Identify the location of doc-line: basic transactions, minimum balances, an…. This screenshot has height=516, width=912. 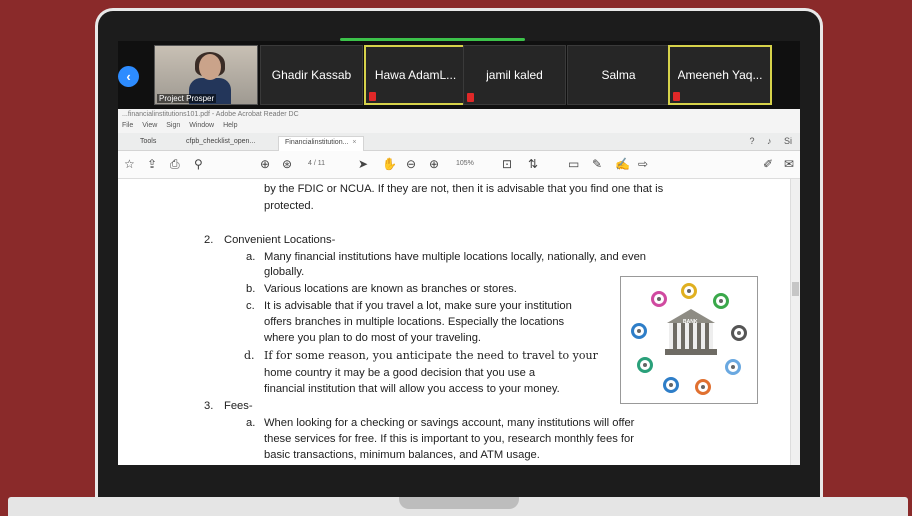
(402, 455).